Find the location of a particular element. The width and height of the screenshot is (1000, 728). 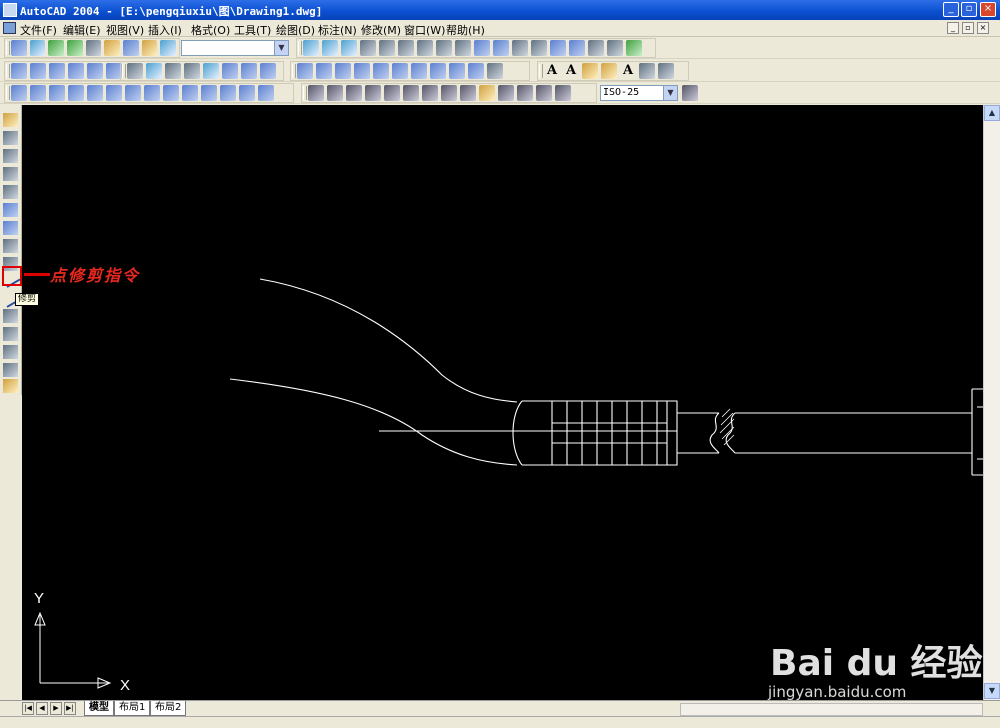

3d-face-icon is located at coordinates (324, 71).